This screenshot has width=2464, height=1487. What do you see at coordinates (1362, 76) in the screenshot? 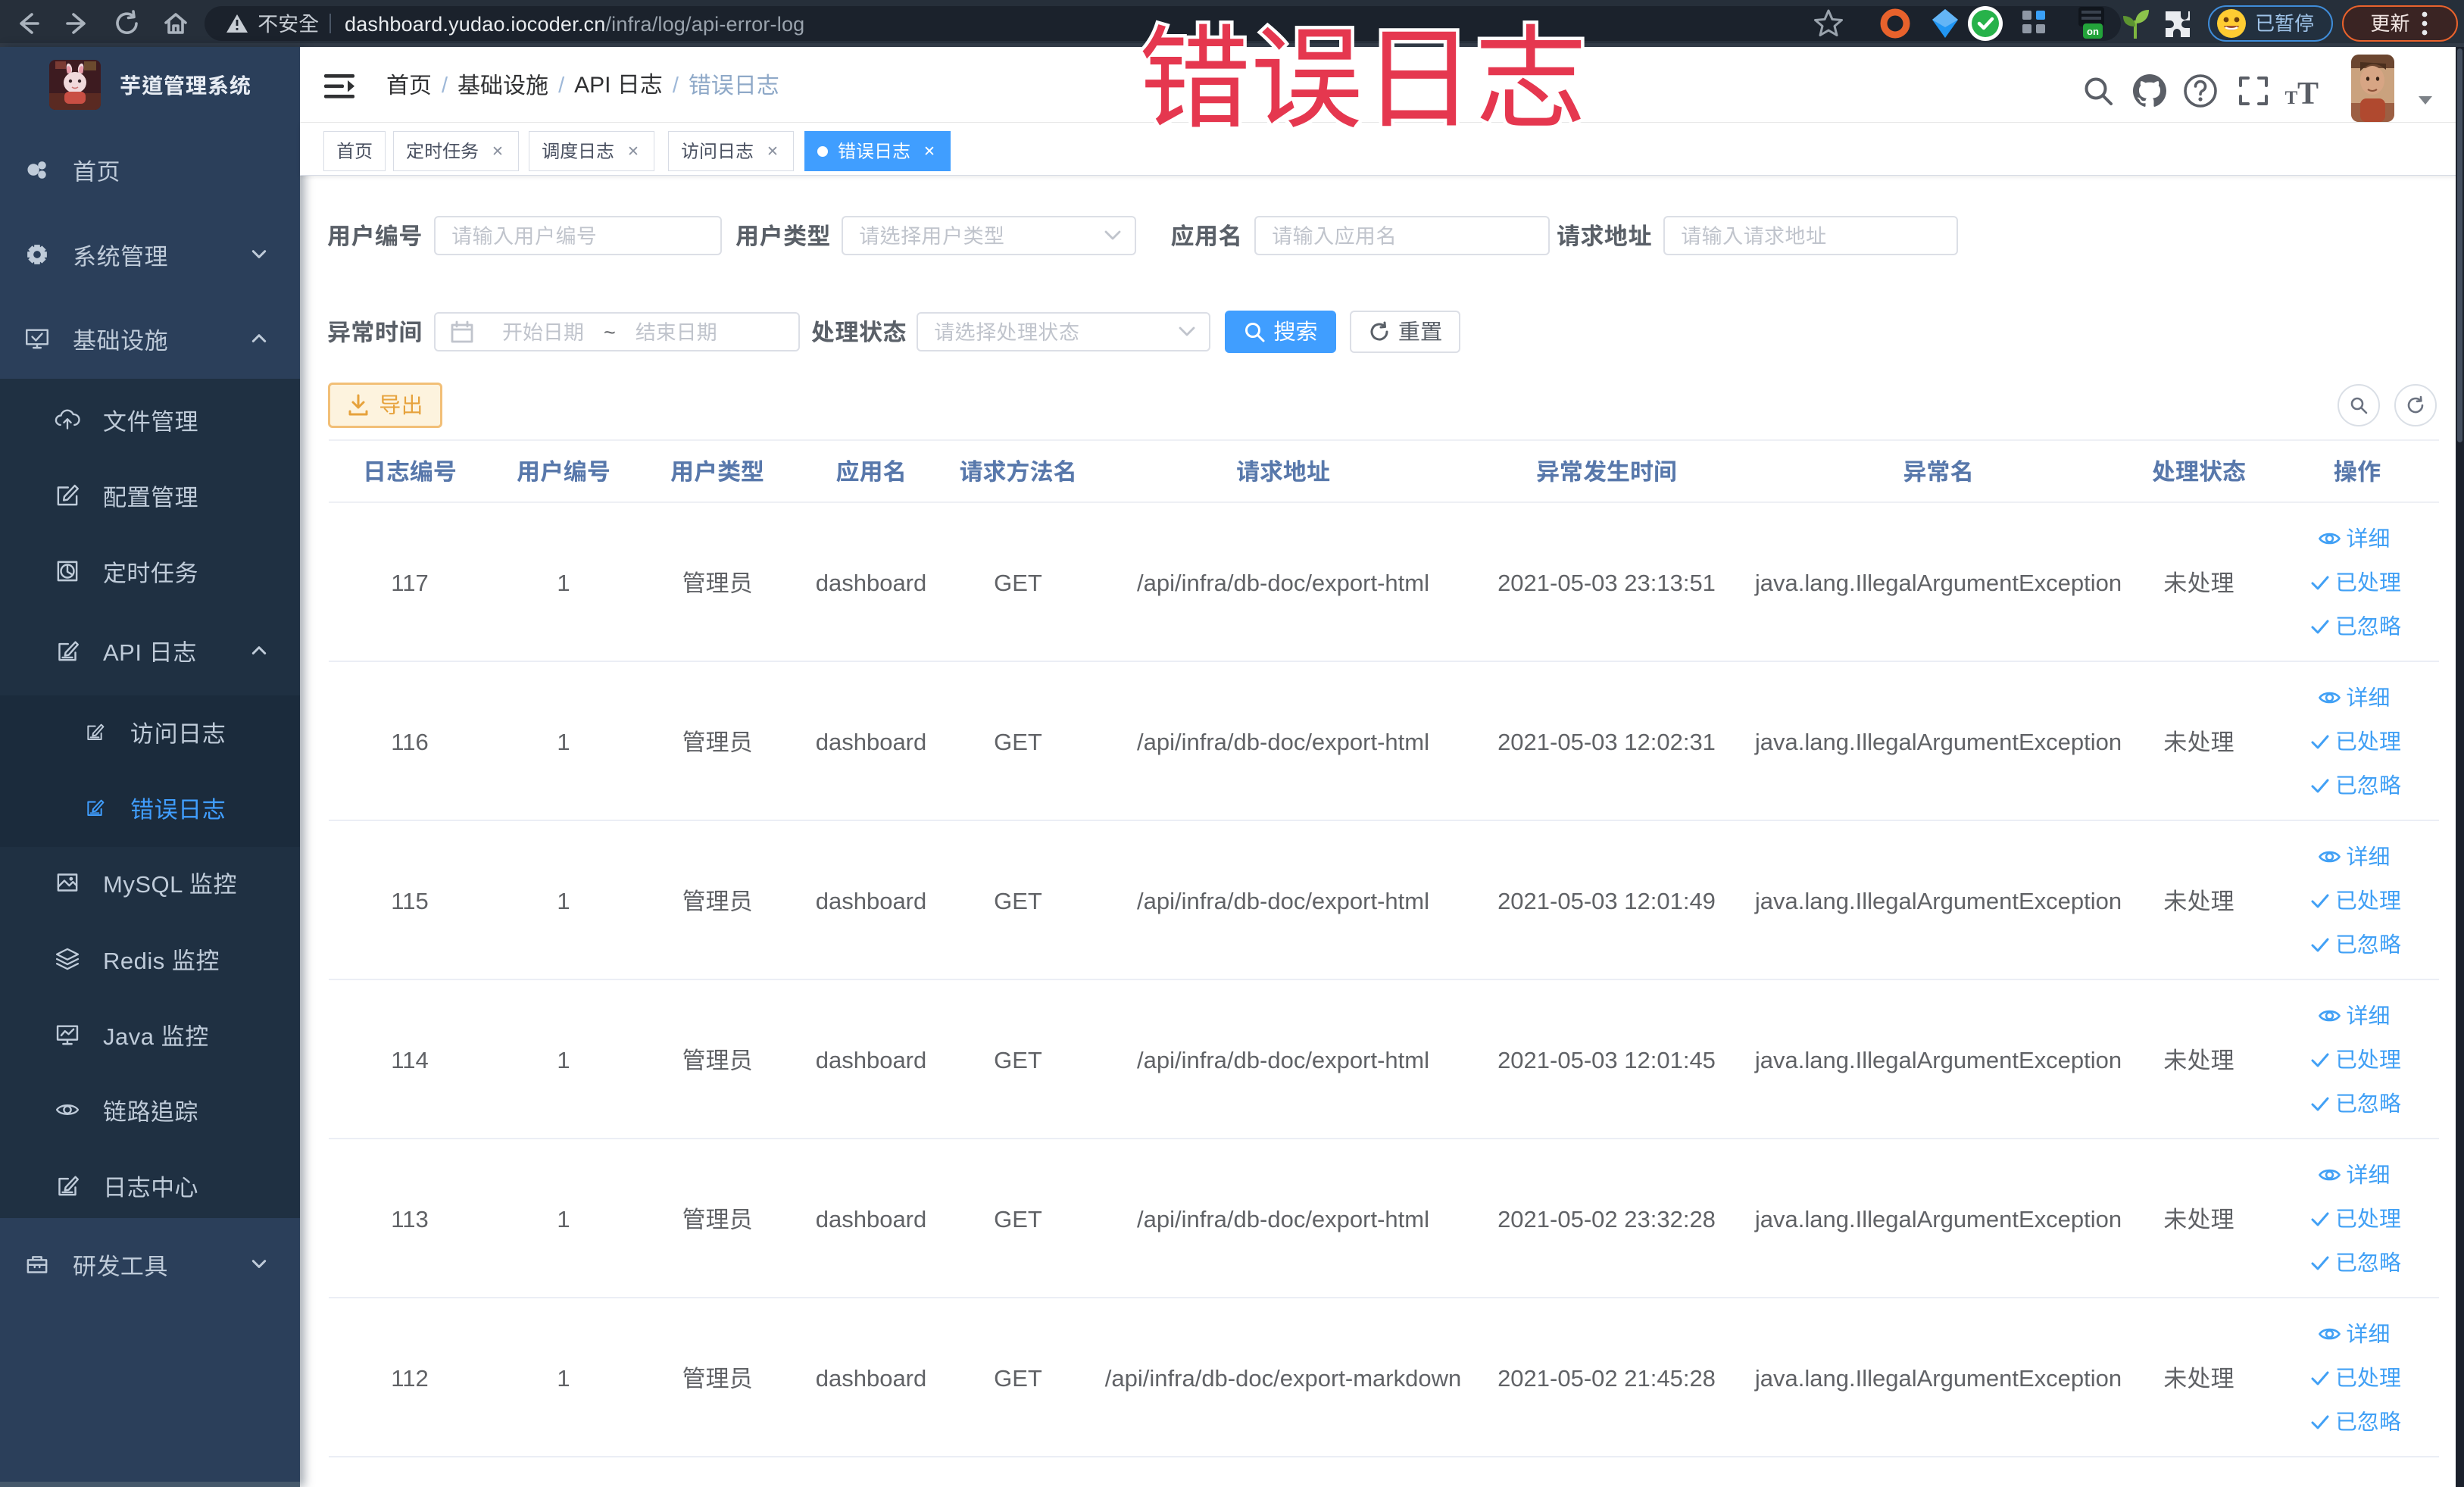
I see `svg-text: 错误日志` at bounding box center [1362, 76].